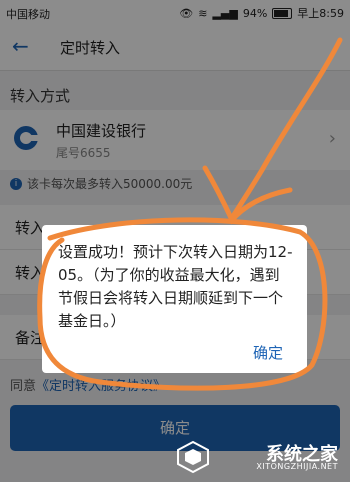 Image resolution: width=350 pixels, height=482 pixels. What do you see at coordinates (268, 352) in the screenshot?
I see `dialog-ok-button: 确定` at bounding box center [268, 352].